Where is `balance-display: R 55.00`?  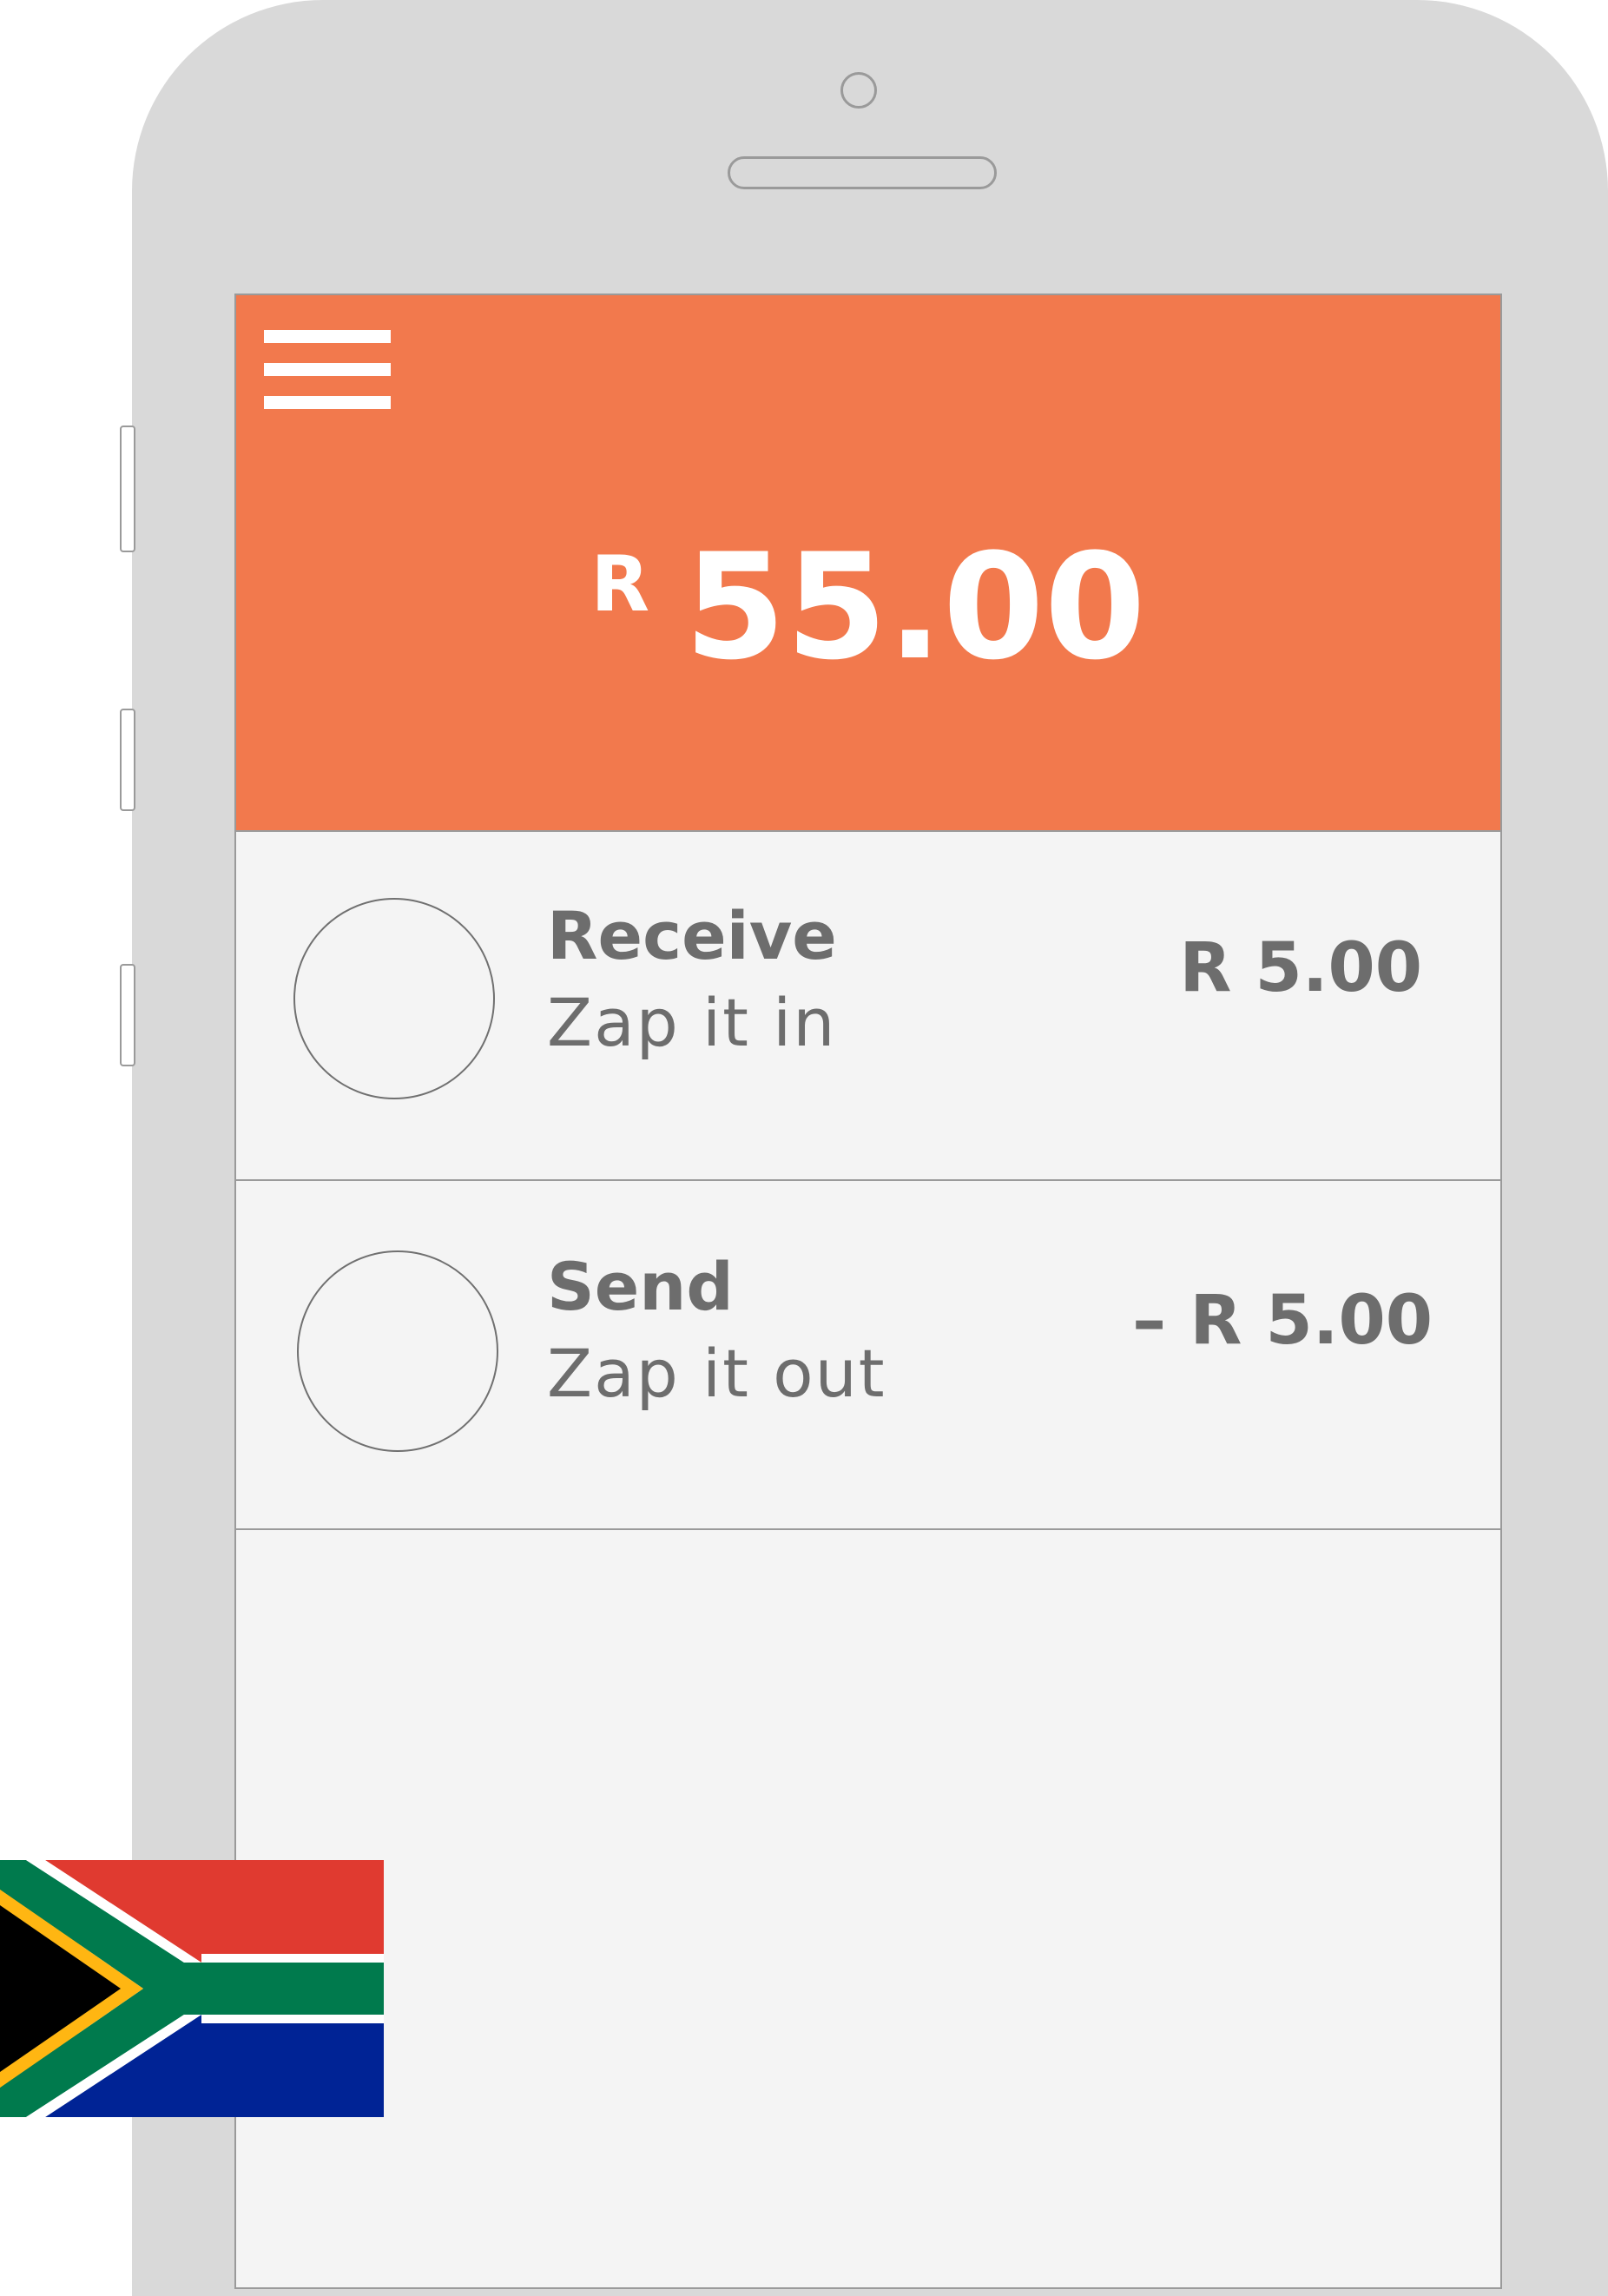 balance-display: R 55.00 is located at coordinates (868, 607).